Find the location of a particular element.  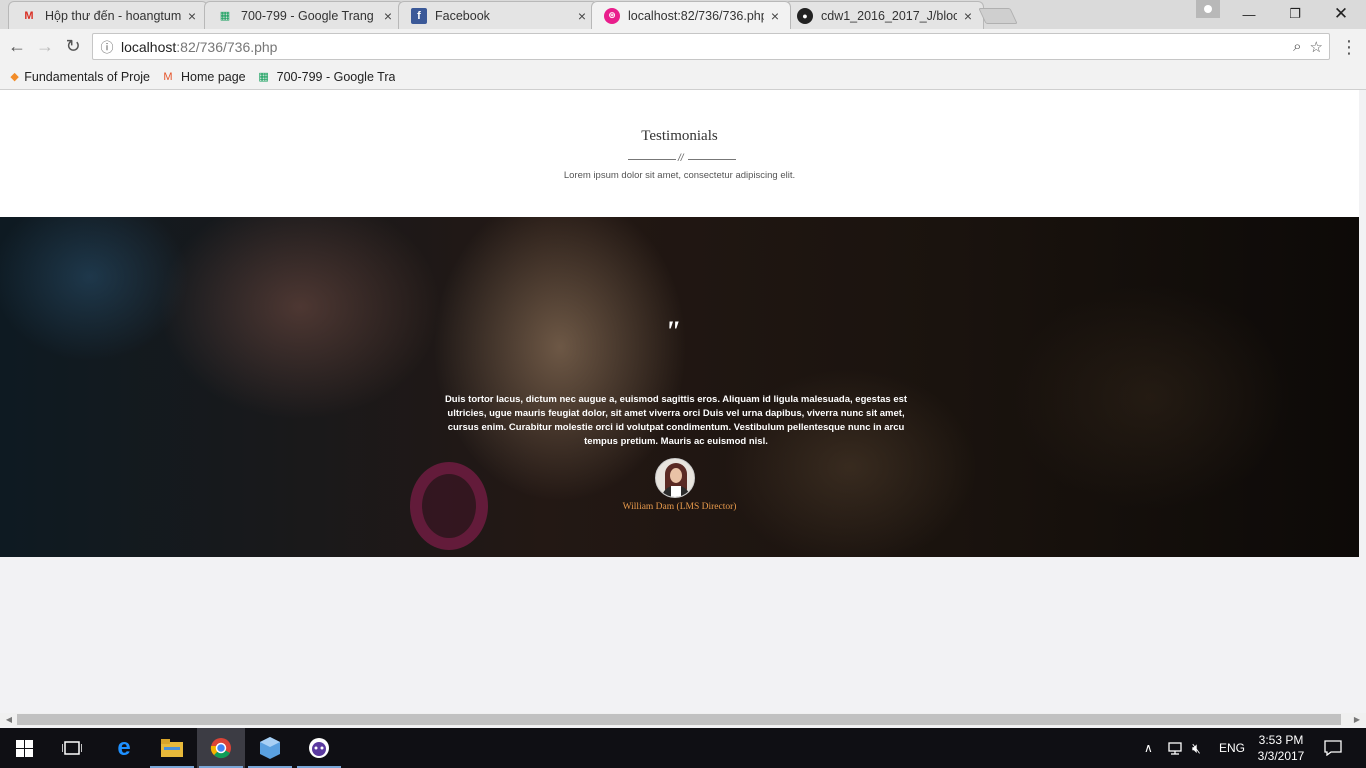

back-button: ← is located at coordinates (17, 46).